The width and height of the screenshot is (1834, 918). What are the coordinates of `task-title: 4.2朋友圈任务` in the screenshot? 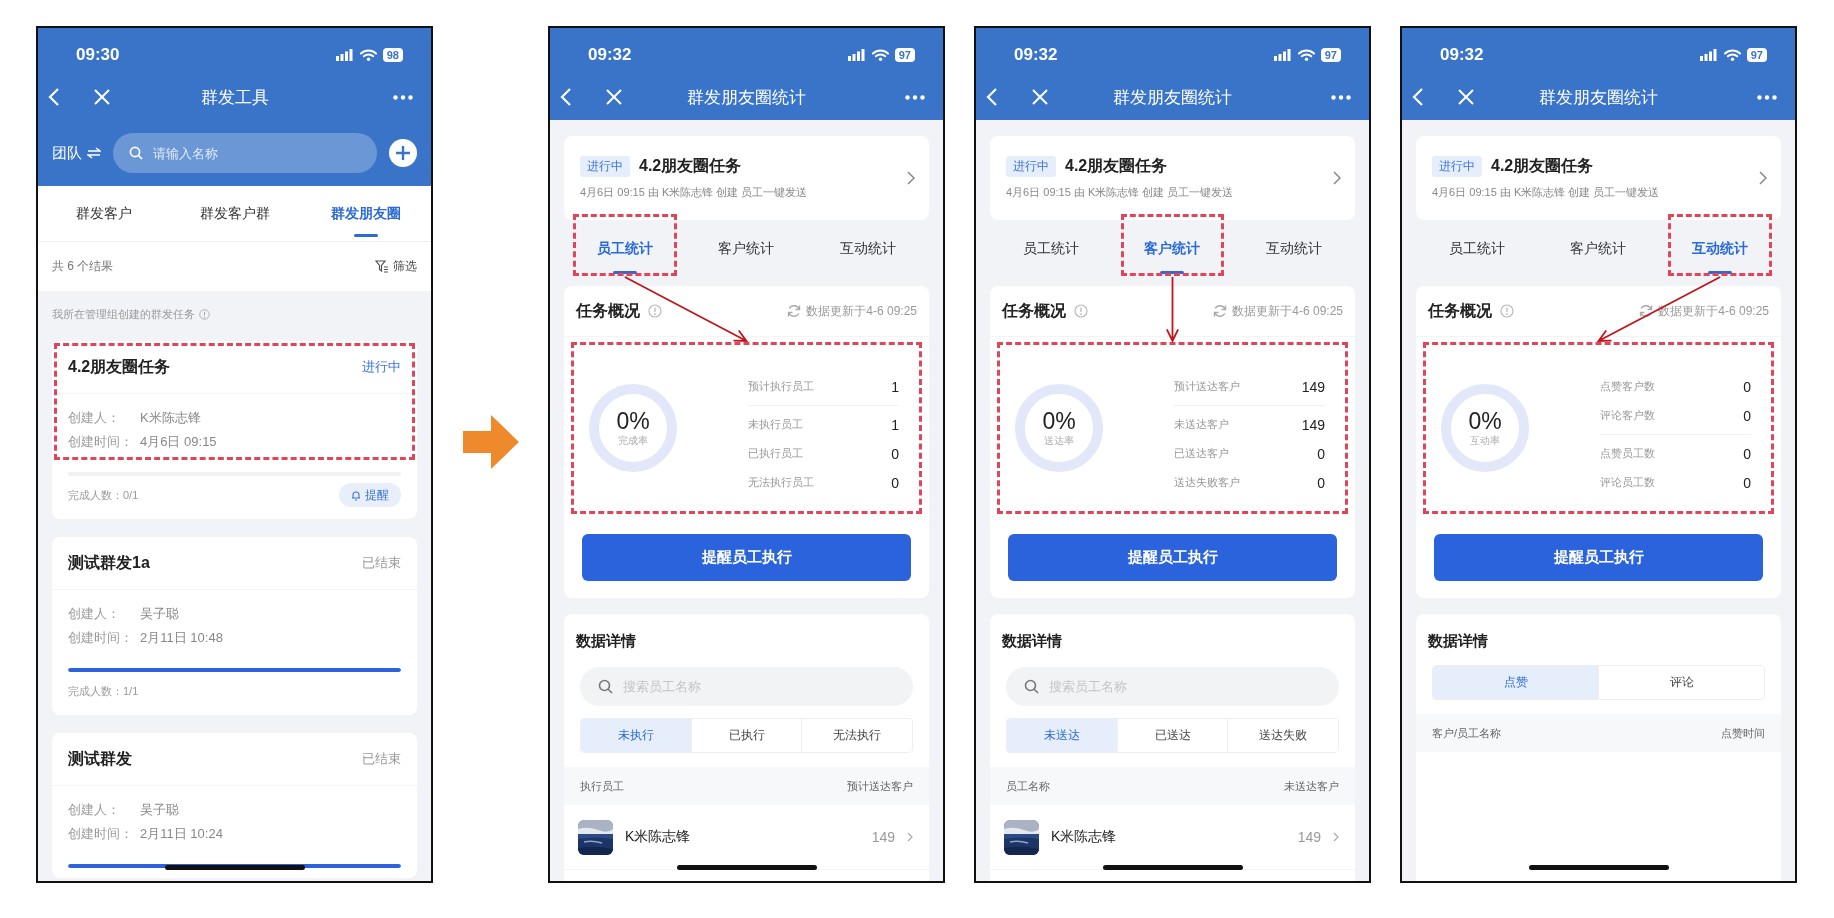 It's located at (690, 166).